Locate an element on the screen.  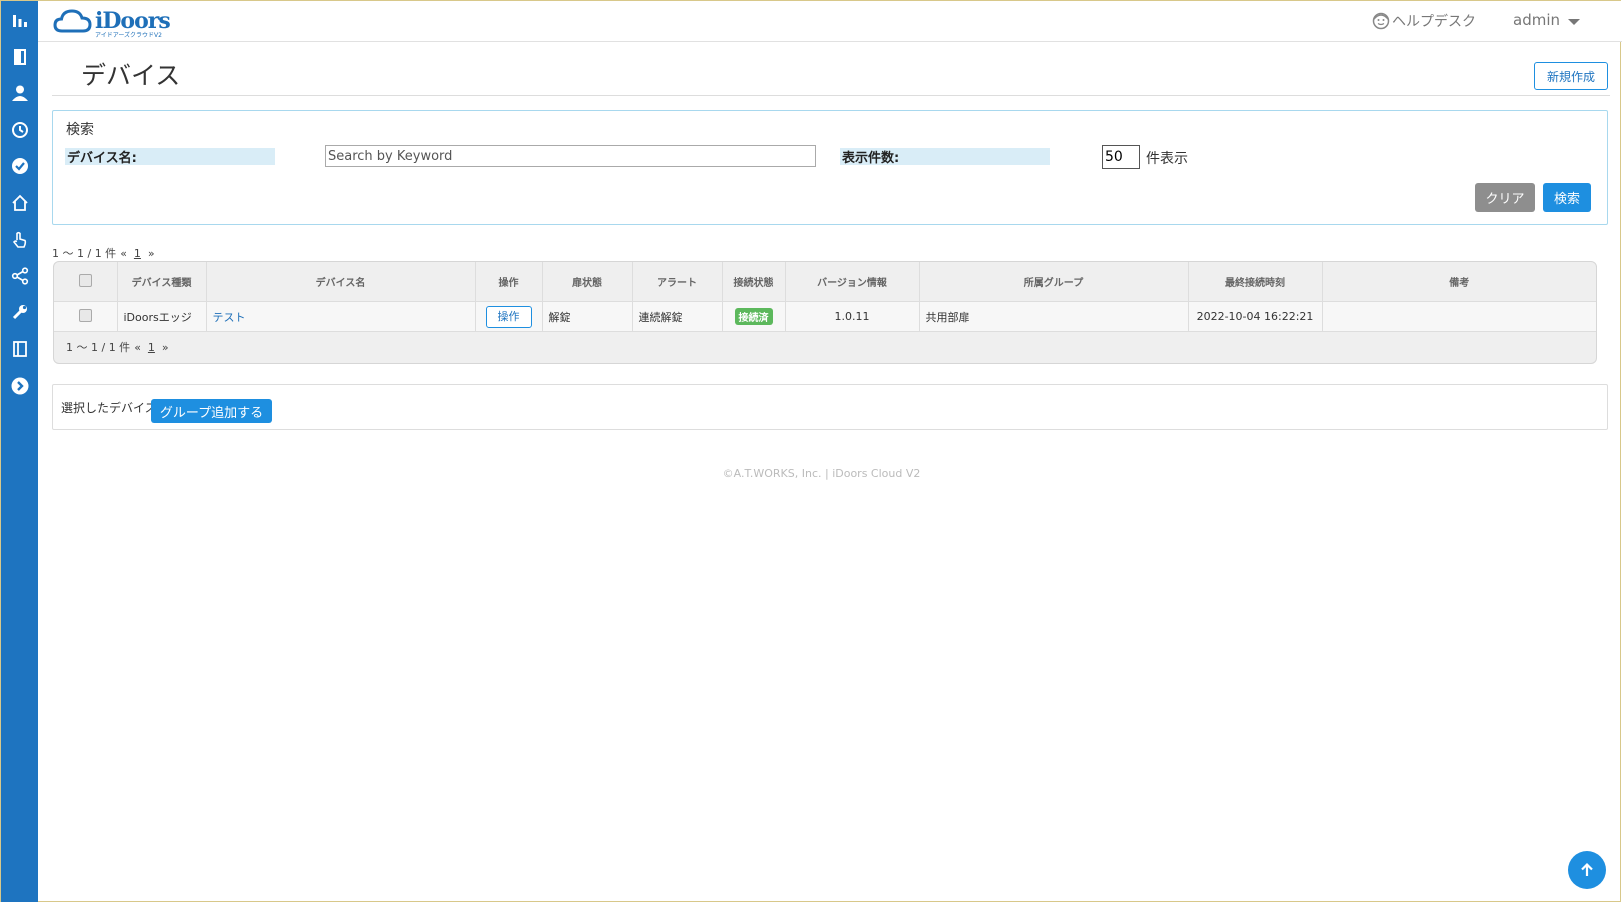
display-count-label: 表示件数: is located at coordinates (945, 157).